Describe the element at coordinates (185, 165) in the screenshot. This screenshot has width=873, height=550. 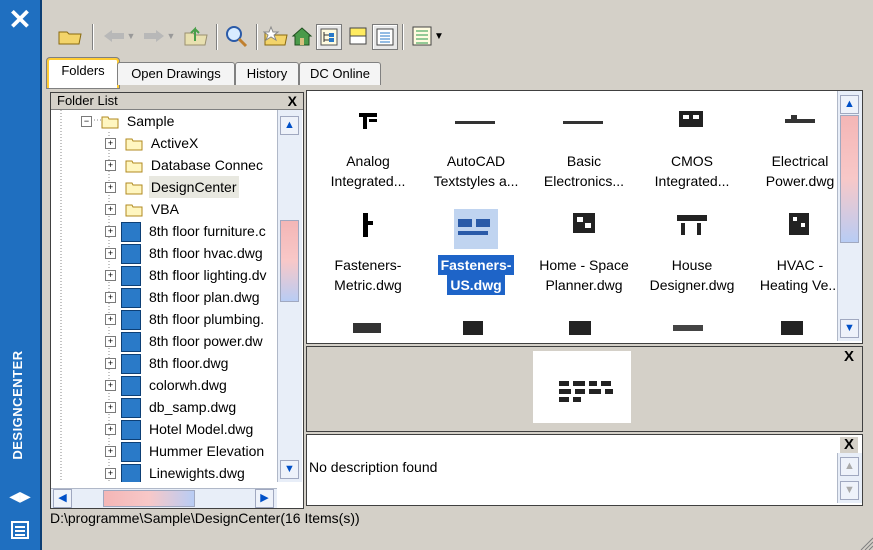
I see `tree-node-database-connec: + Database Connec` at that location.